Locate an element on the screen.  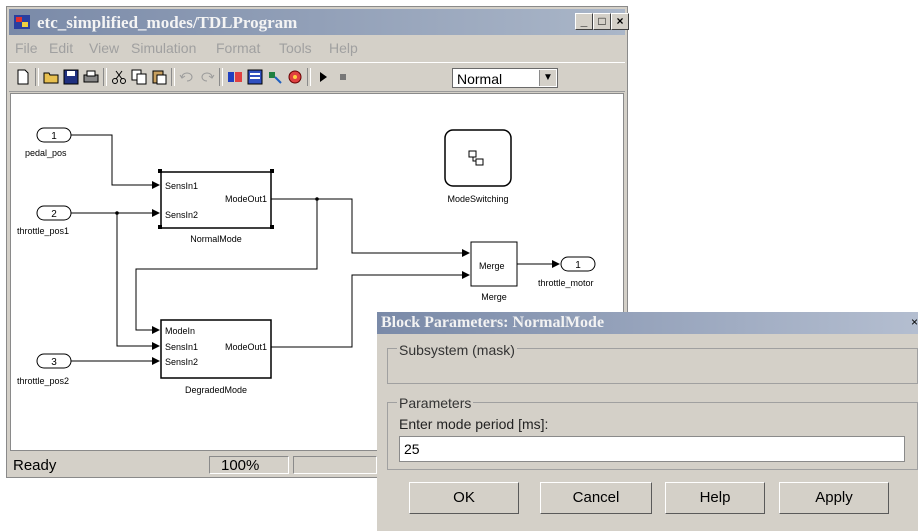
block-name: Merge is located at coordinates (494, 297).